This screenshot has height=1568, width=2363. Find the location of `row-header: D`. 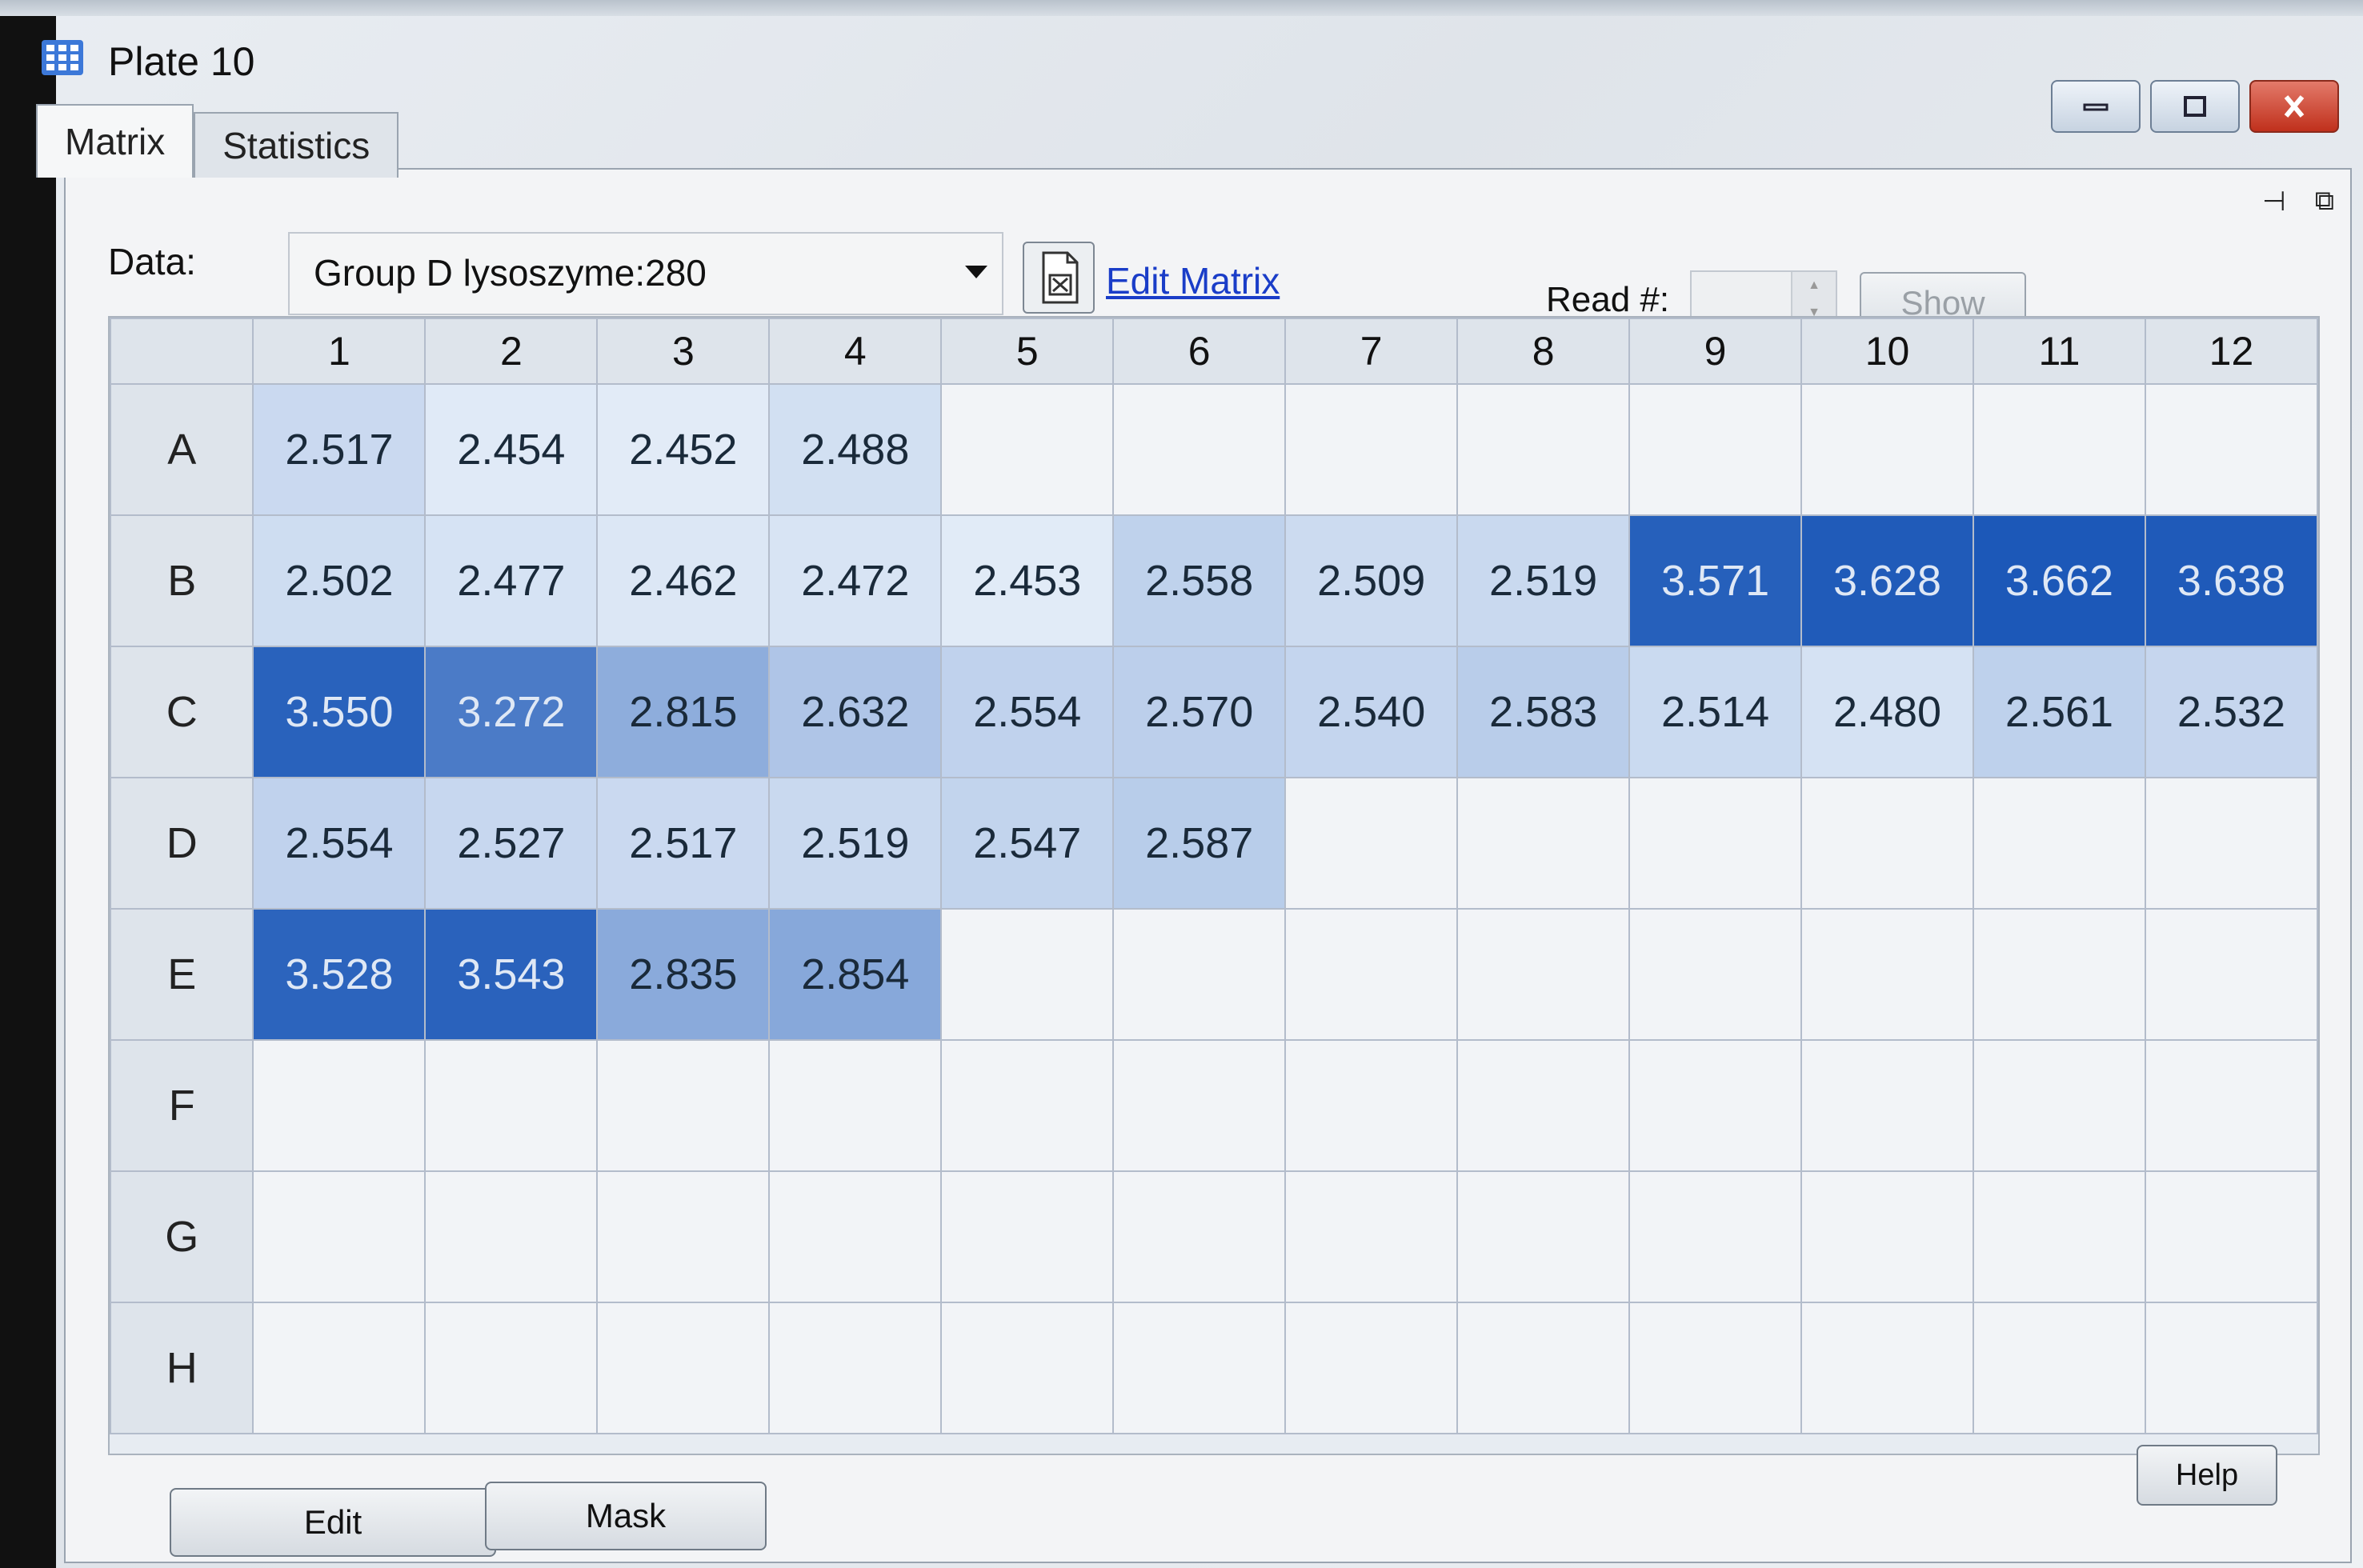

row-header: D is located at coordinates (181, 843).